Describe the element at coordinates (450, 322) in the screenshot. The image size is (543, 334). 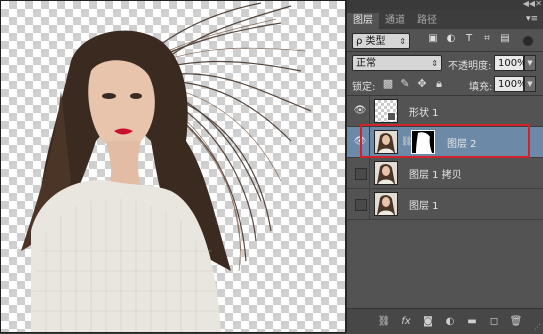
I see `adjustment-layer-icon: ◐` at that location.